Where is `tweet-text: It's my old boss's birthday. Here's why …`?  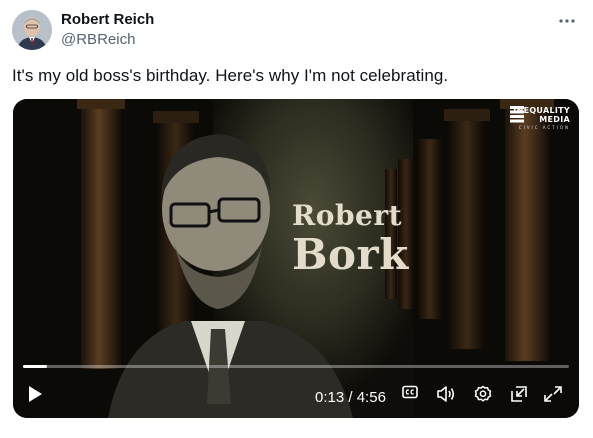 tweet-text: It's my old boss's birthday. Here's why … is located at coordinates (230, 75).